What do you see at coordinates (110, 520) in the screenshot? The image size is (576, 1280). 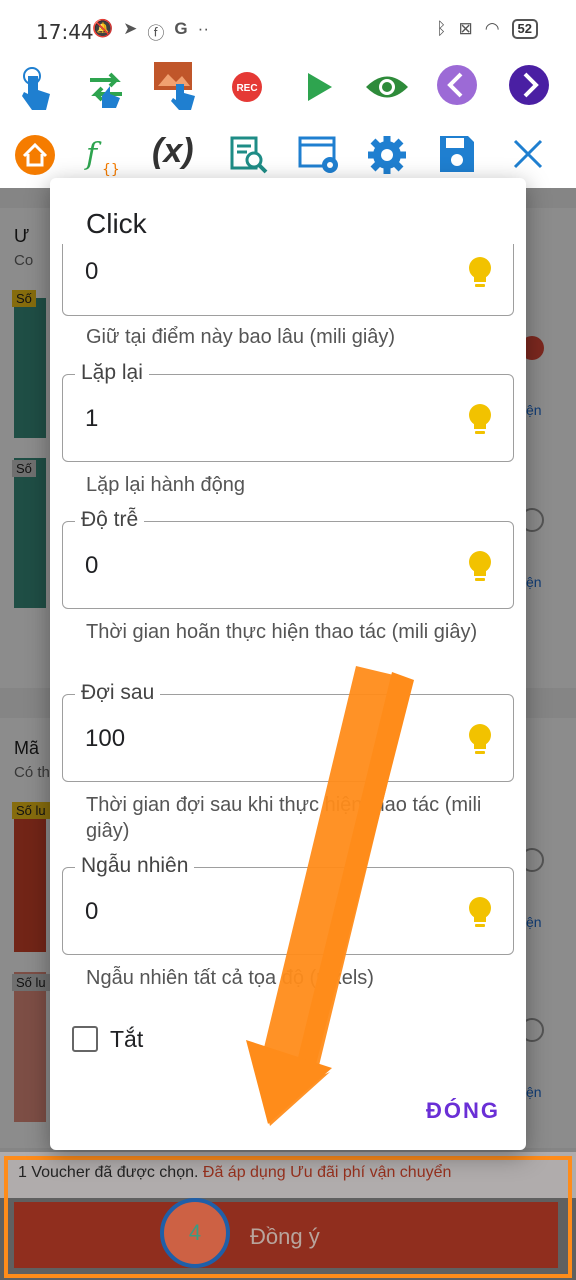 I see `delay-label: Độ trễ` at bounding box center [110, 520].